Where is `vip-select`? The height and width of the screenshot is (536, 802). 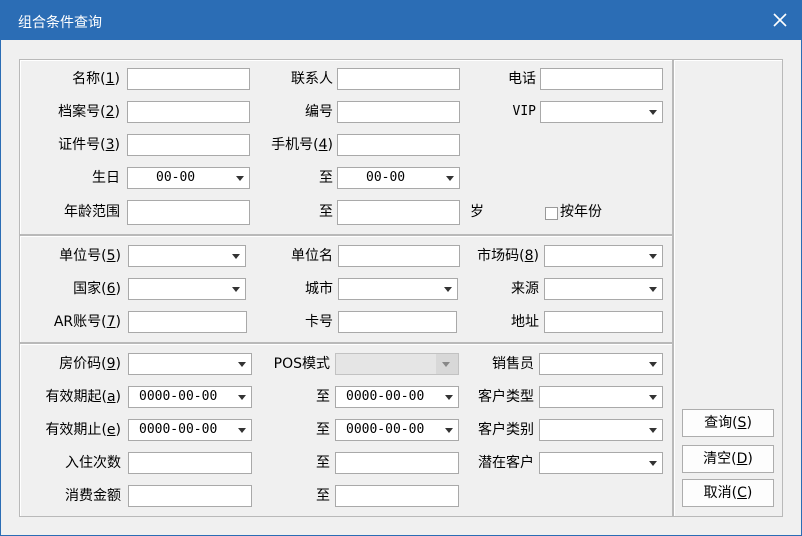 vip-select is located at coordinates (601, 112).